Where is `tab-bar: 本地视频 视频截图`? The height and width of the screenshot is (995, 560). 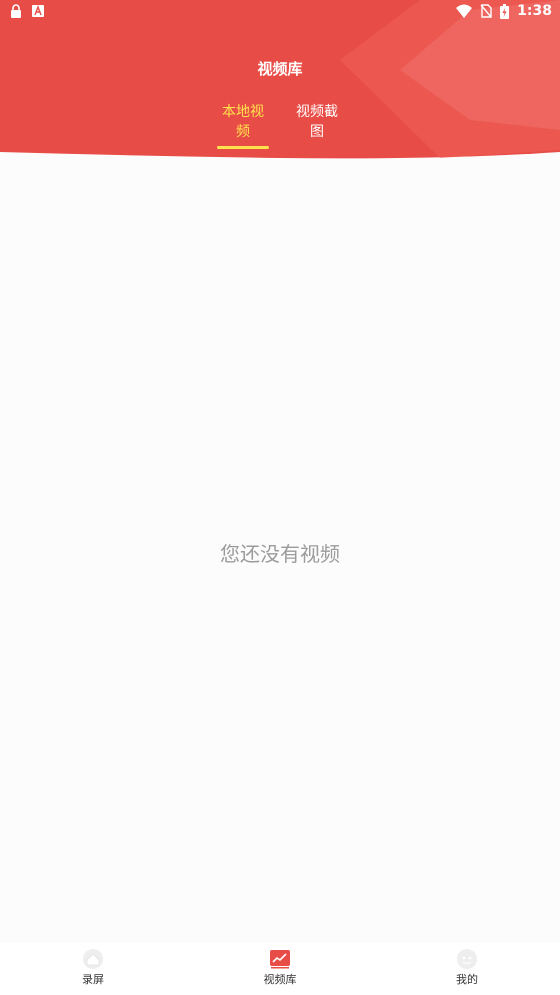 tab-bar: 本地视频 视频截图 is located at coordinates (280, 125).